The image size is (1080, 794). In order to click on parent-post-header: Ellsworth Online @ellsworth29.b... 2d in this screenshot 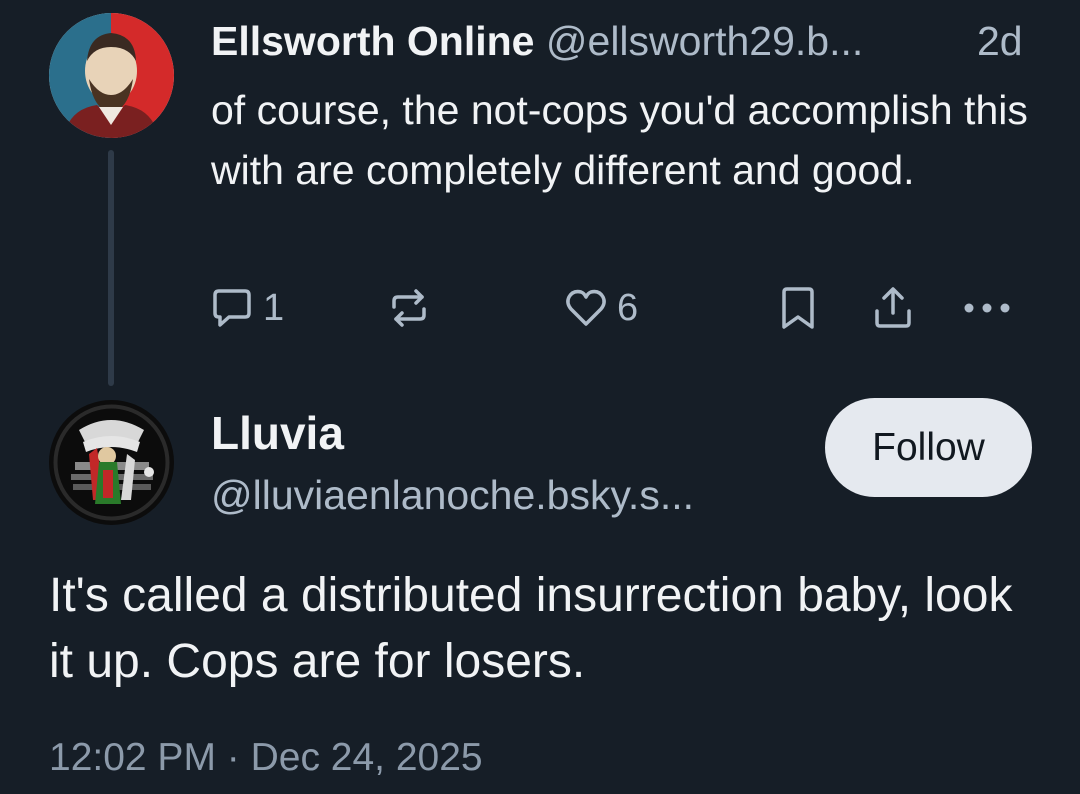, I will do `click(626, 41)`.